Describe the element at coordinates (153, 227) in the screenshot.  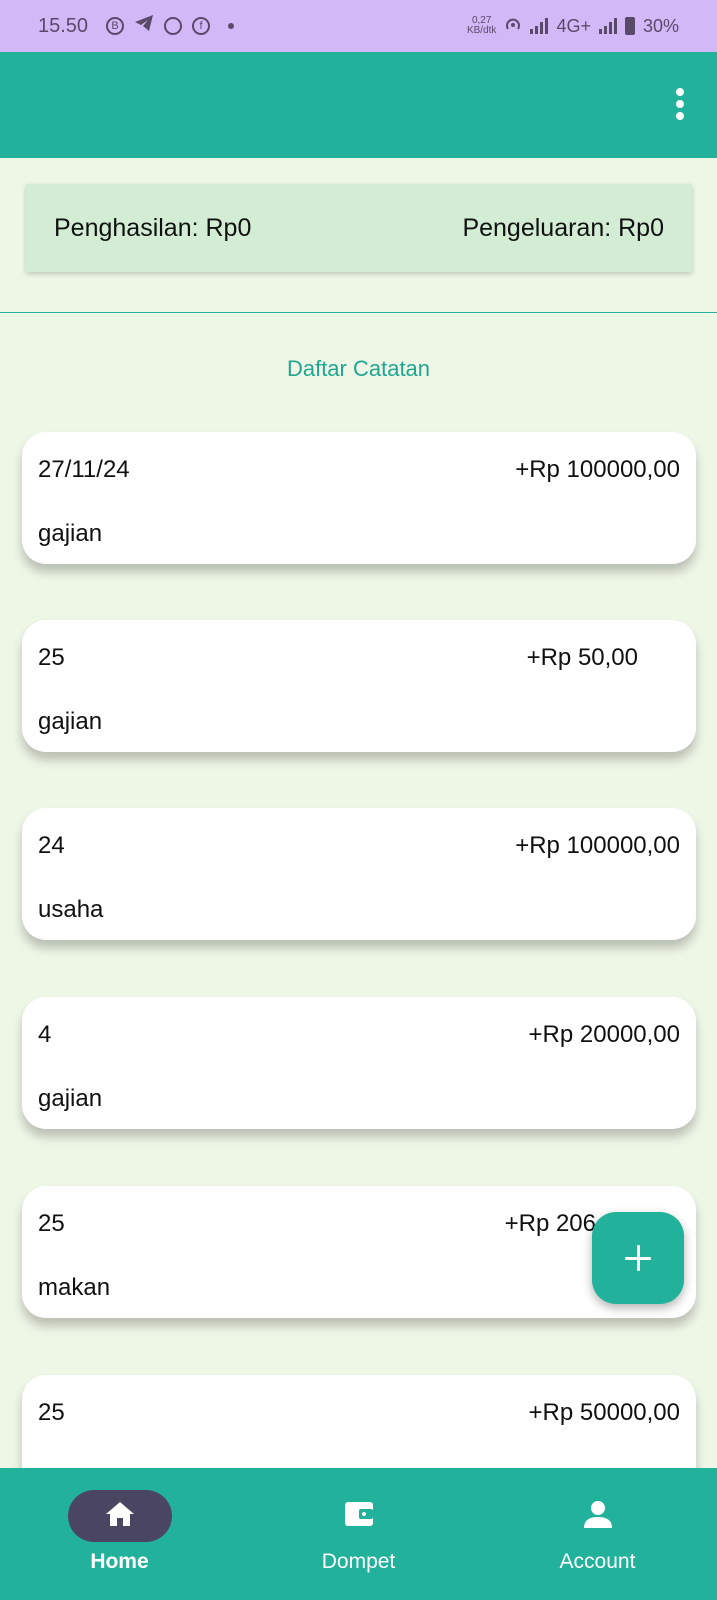
I see `income-summary: Penghasilan: Rp0` at that location.